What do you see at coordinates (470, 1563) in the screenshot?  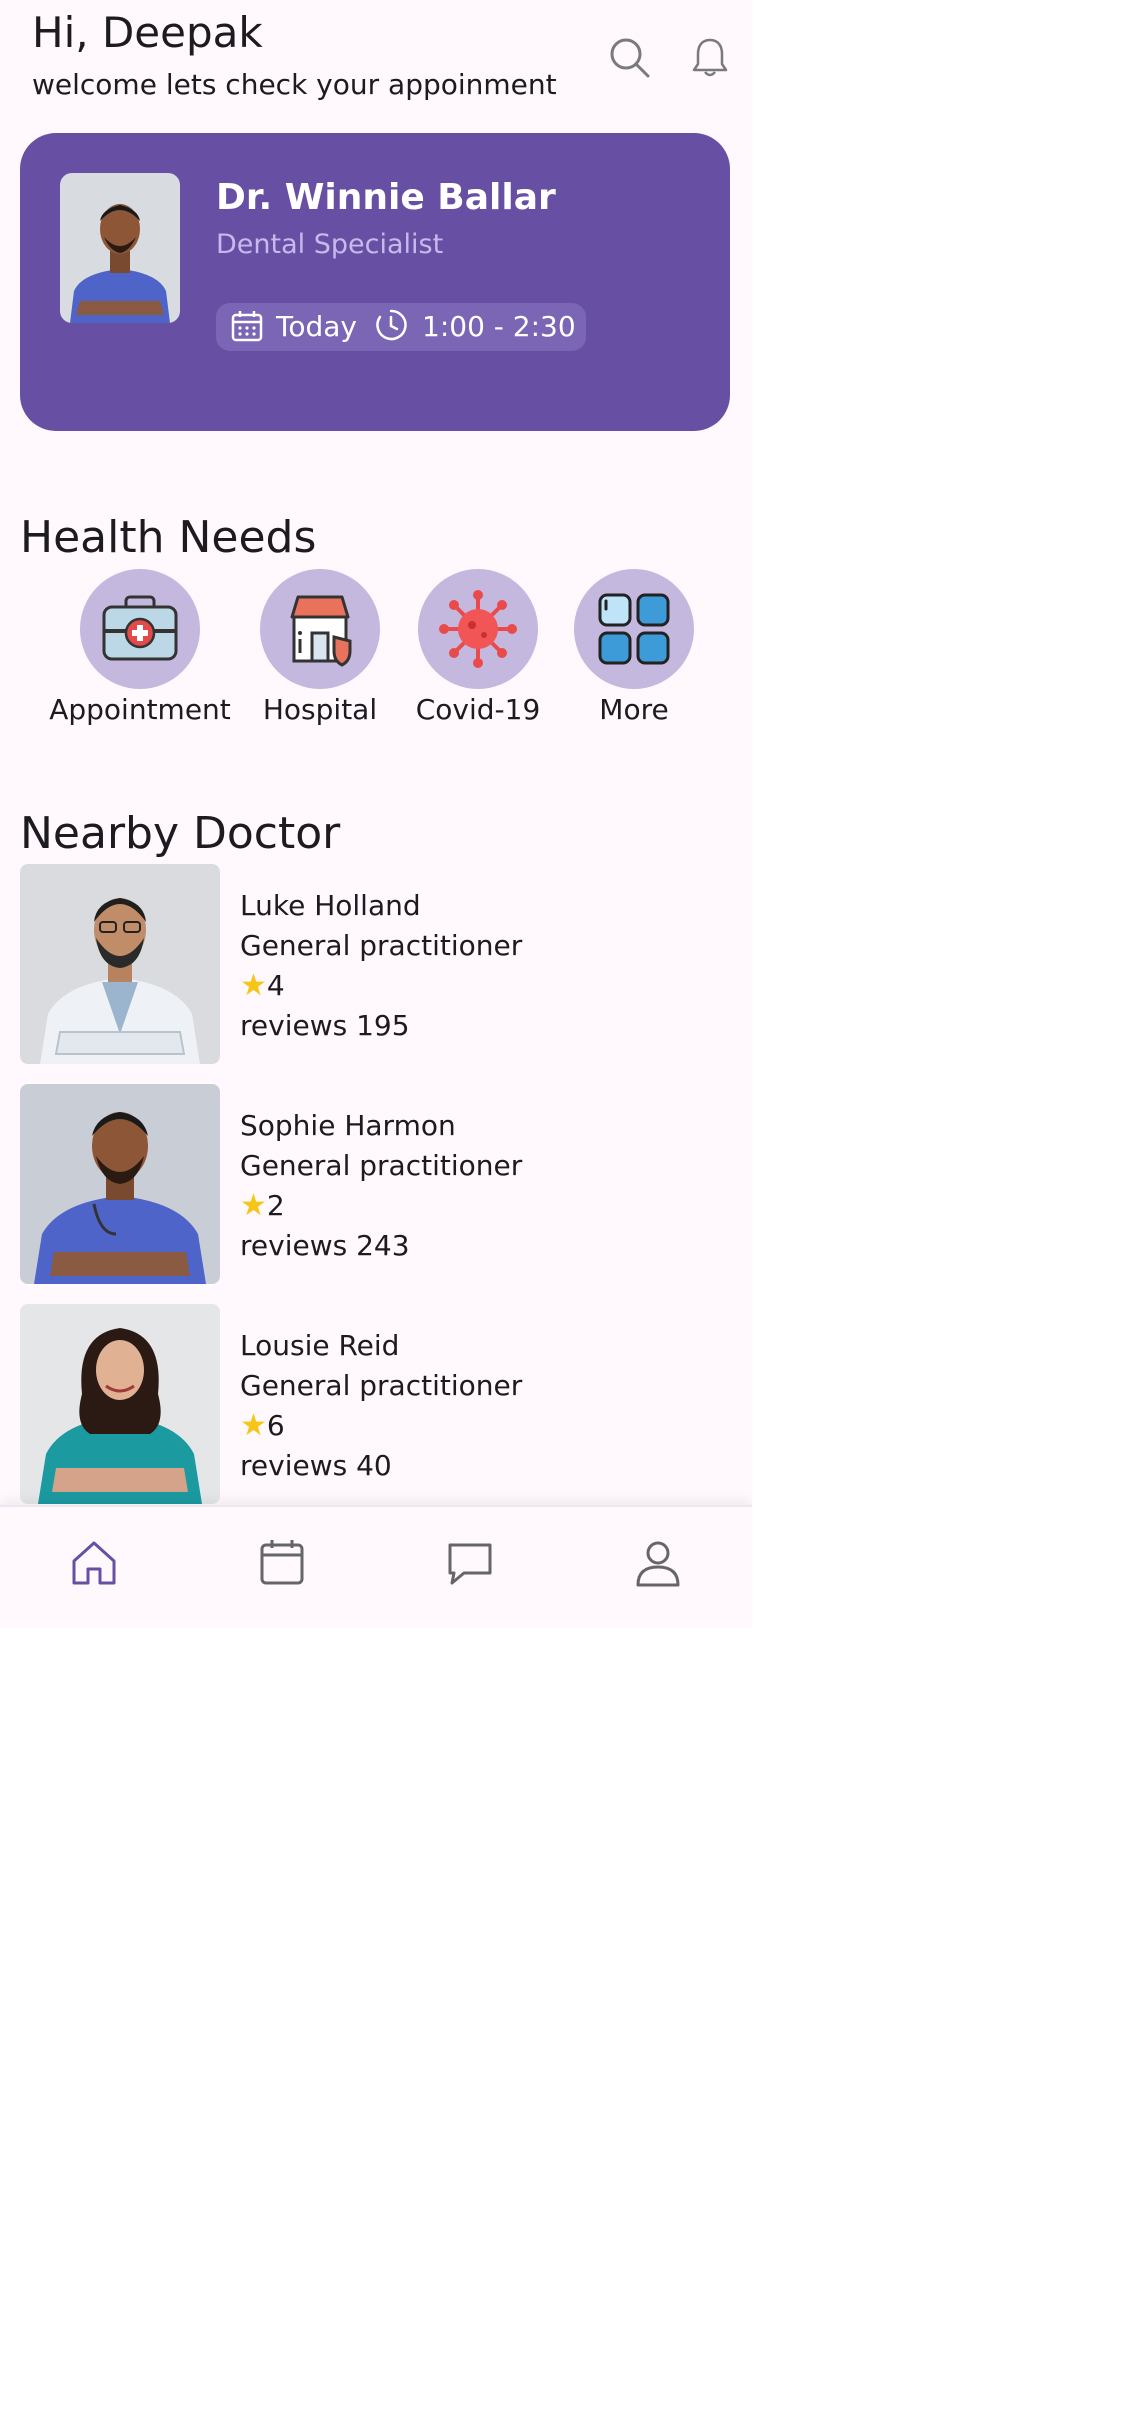 I see `chat-icon` at bounding box center [470, 1563].